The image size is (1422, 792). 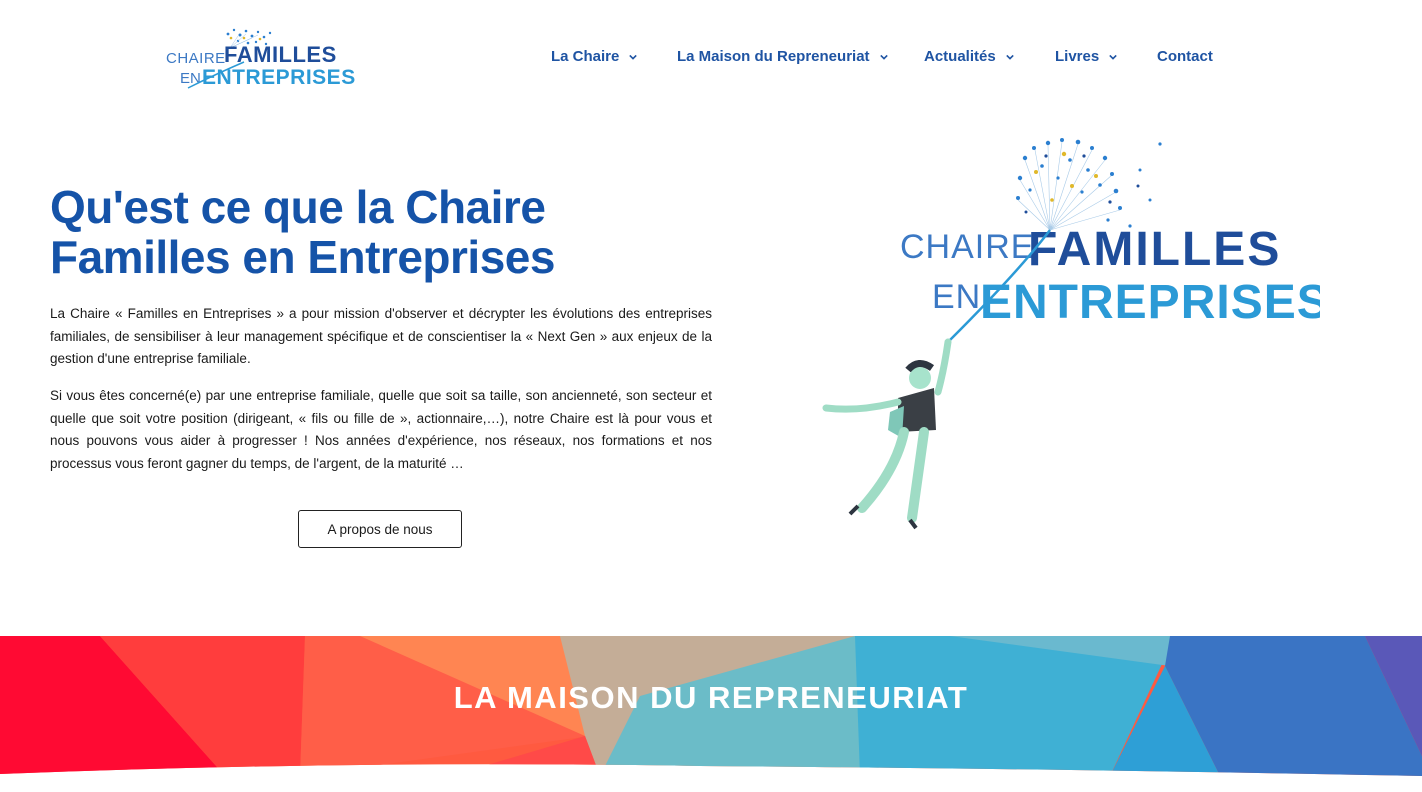 What do you see at coordinates (1150, 302) in the screenshot?
I see `illustration-logo-entreprises: ENTREPRISES` at bounding box center [1150, 302].